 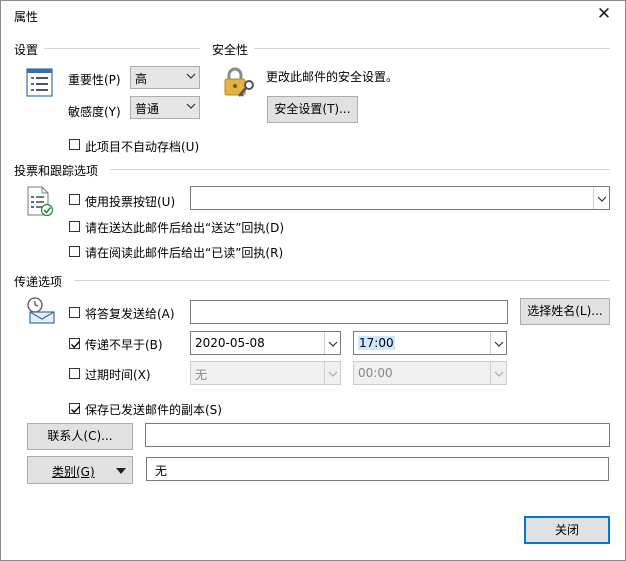 I want to click on use-voting-checkbox, so click(x=74, y=199).